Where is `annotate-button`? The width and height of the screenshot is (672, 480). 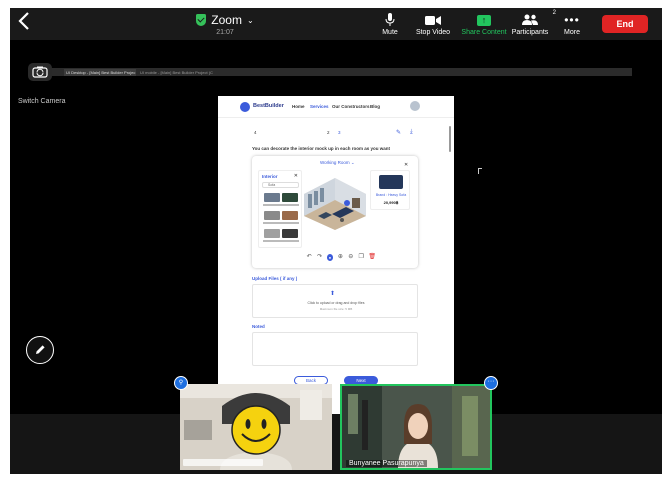 annotate-button is located at coordinates (40, 350).